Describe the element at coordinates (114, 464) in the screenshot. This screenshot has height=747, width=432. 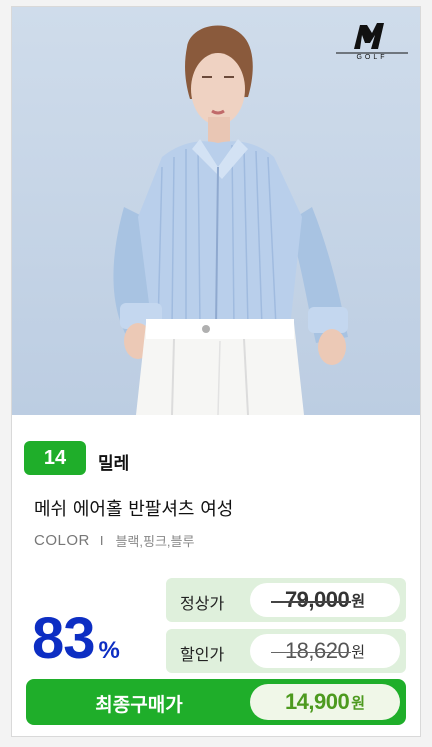
I see `brand-name: 밀레` at that location.